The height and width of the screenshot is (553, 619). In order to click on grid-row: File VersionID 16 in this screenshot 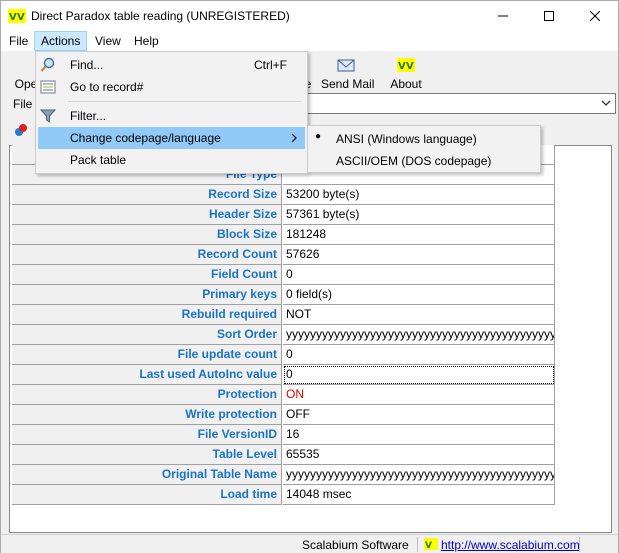, I will do `click(283, 435)`.